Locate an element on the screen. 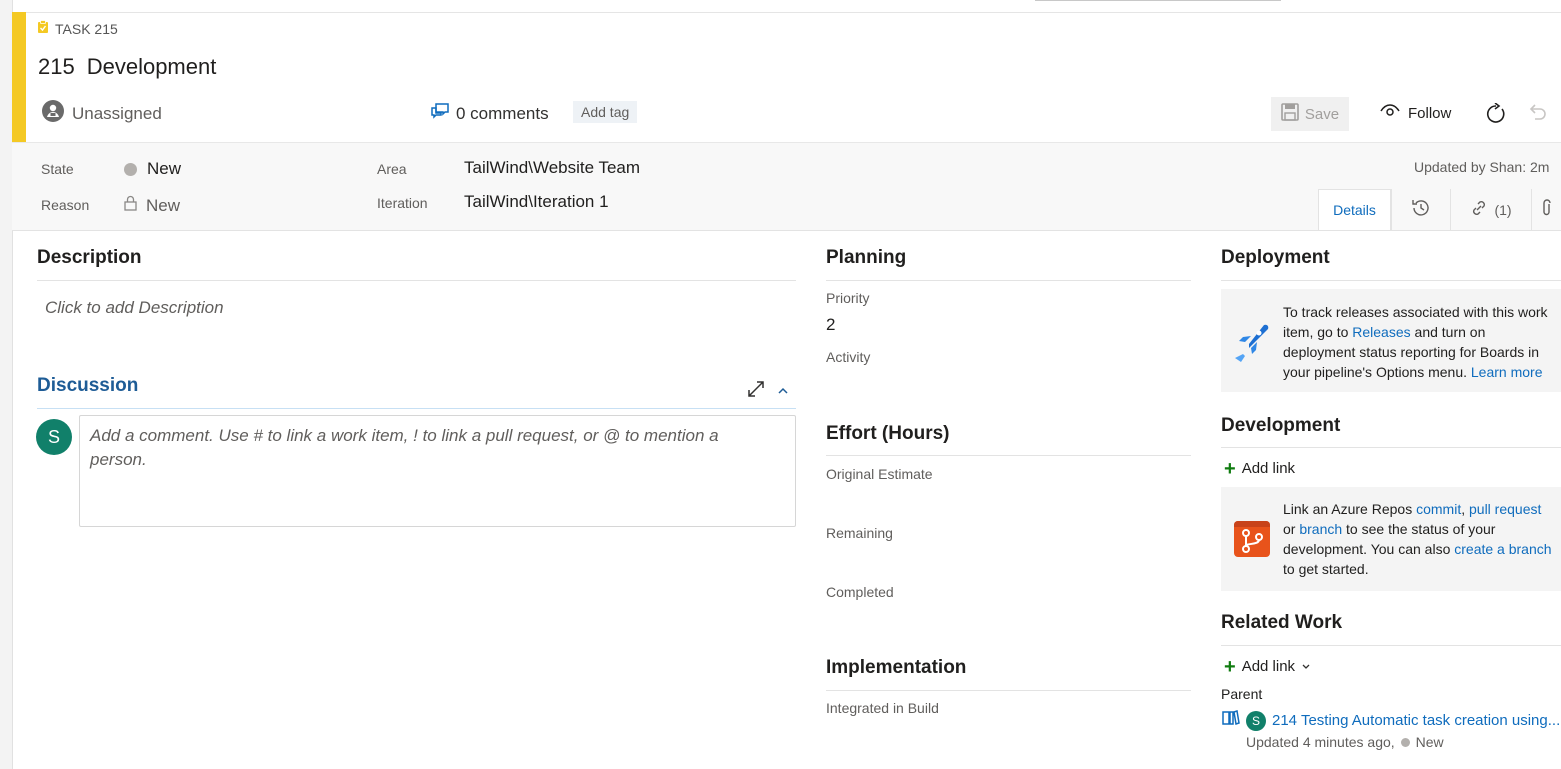 This screenshot has width=1561, height=769. top-search-outline is located at coordinates (1158, 0).